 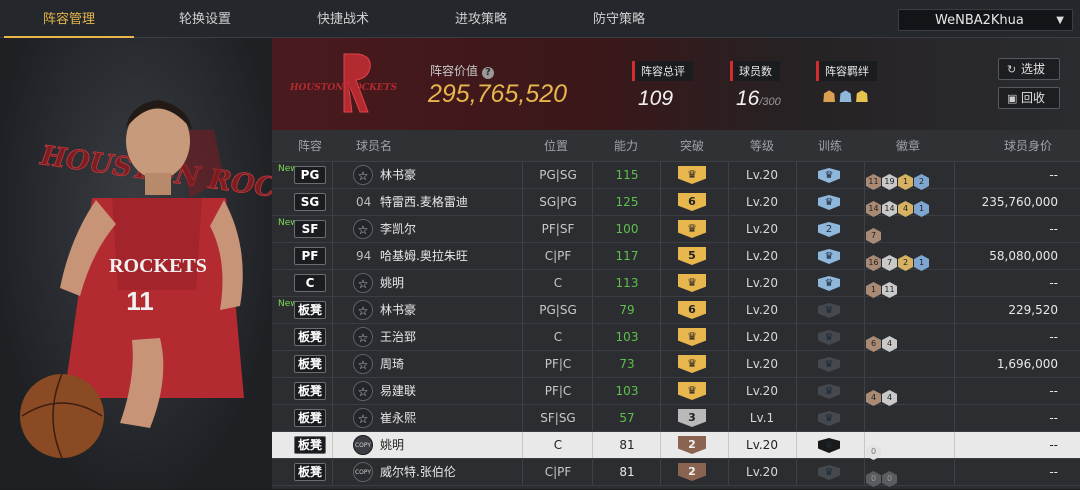 I want to click on player-name: 特雷西.麦格雷迪, so click(x=424, y=202).